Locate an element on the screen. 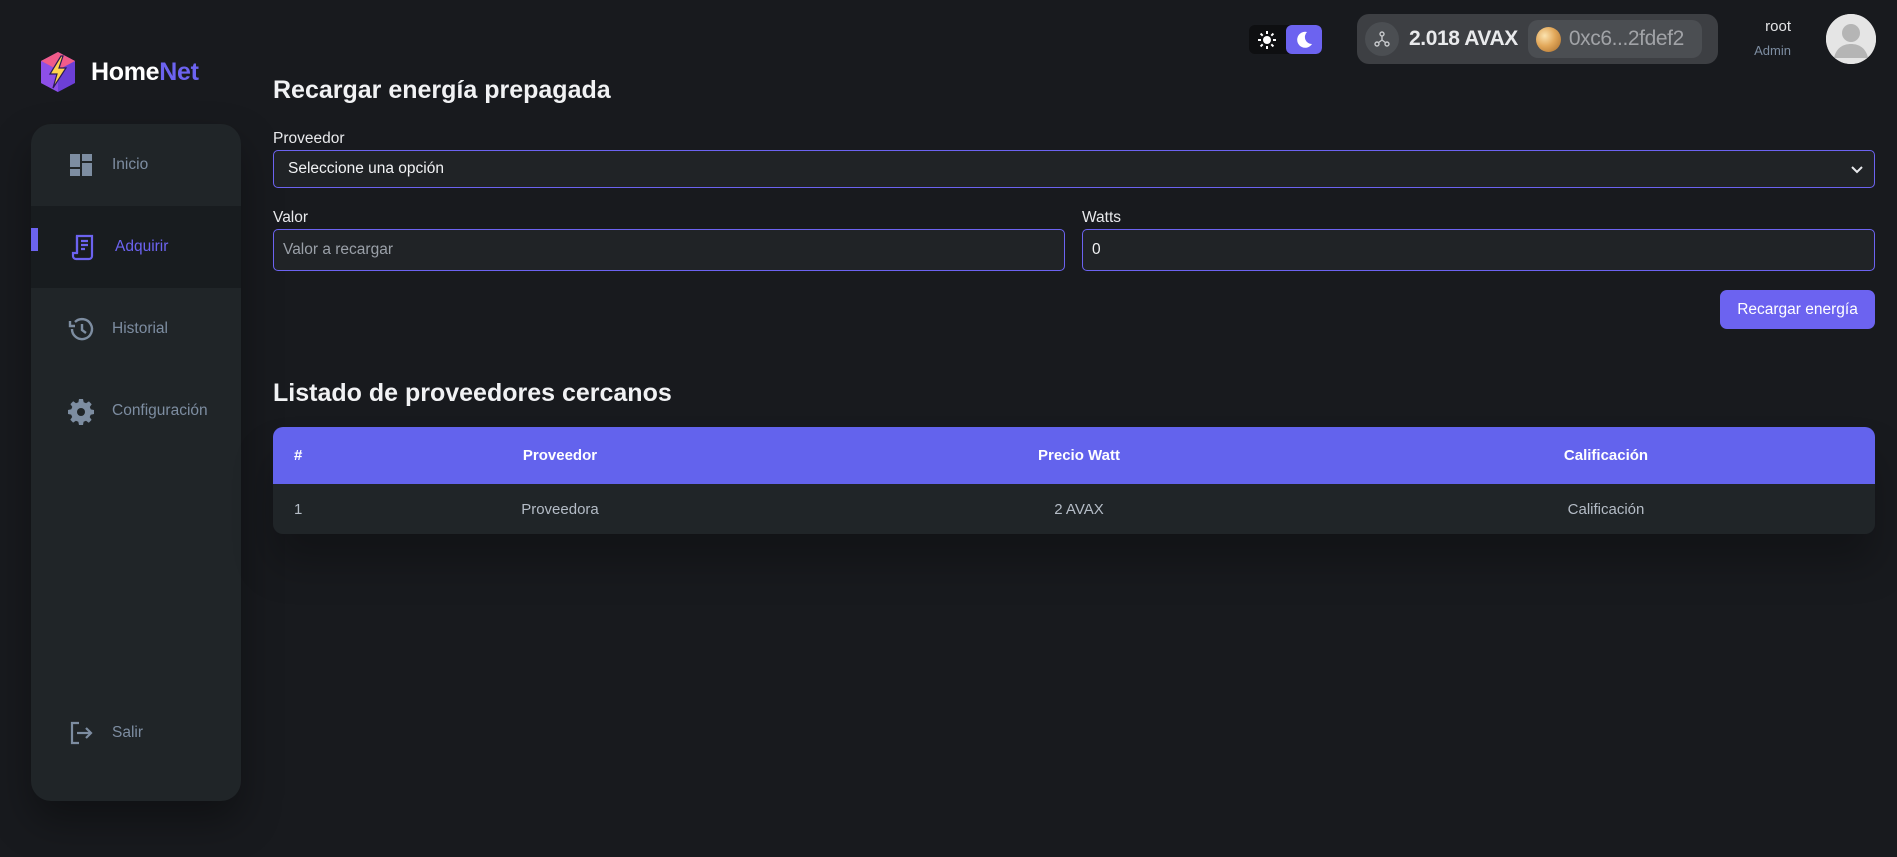  value-input-placeholder: Valor a recargar is located at coordinates (338, 249).